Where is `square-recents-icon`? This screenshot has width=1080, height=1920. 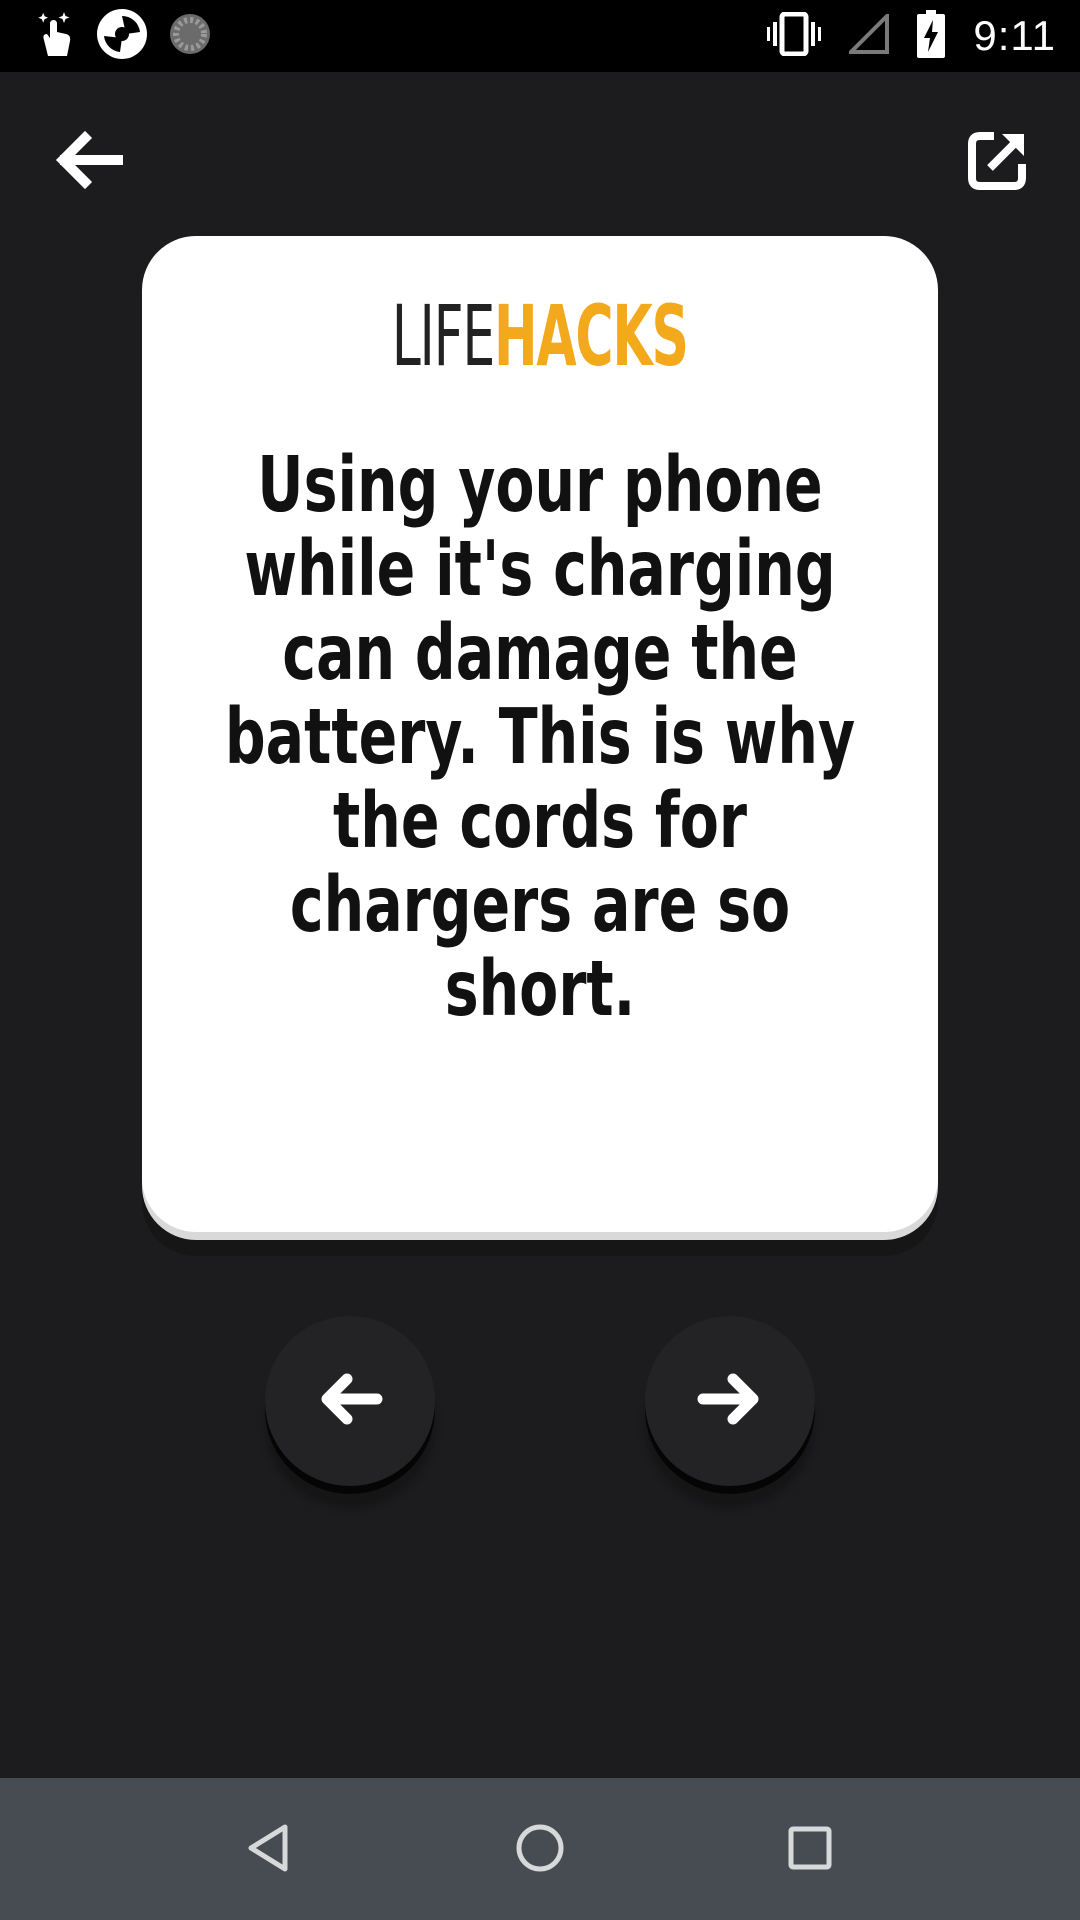
square-recents-icon is located at coordinates (810, 1850).